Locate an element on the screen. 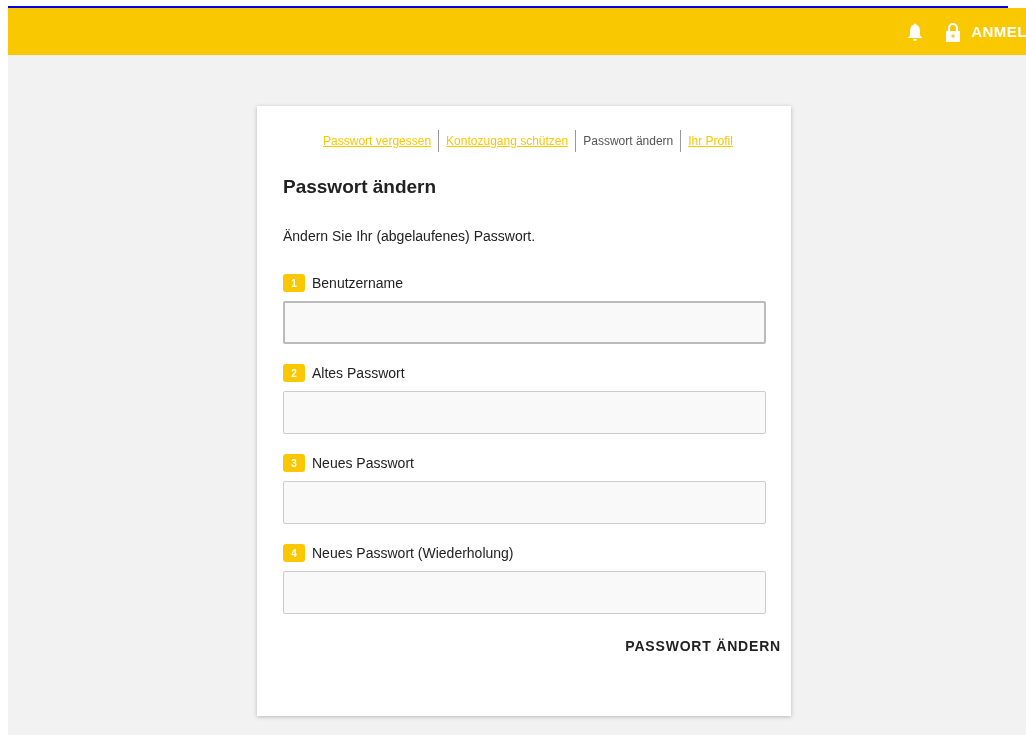 The image size is (1026, 735). form-title: Passwort ändern is located at coordinates (360, 187).